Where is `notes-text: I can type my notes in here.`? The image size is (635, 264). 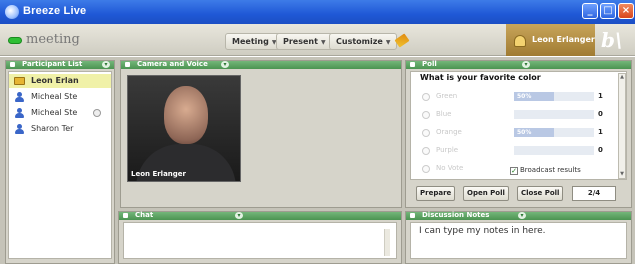
notes-text: I can type my notes in here. is located at coordinates (482, 231).